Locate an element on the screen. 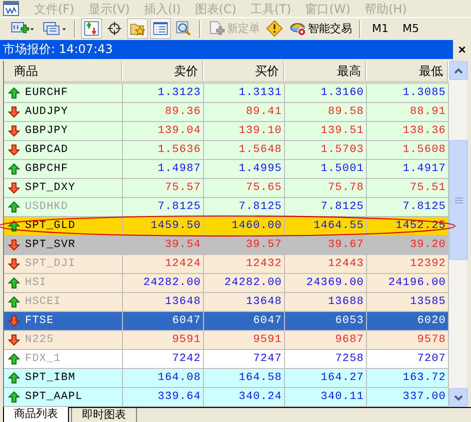 This screenshot has height=422, width=471. symbol-name: FDX_1 is located at coordinates (43, 359).